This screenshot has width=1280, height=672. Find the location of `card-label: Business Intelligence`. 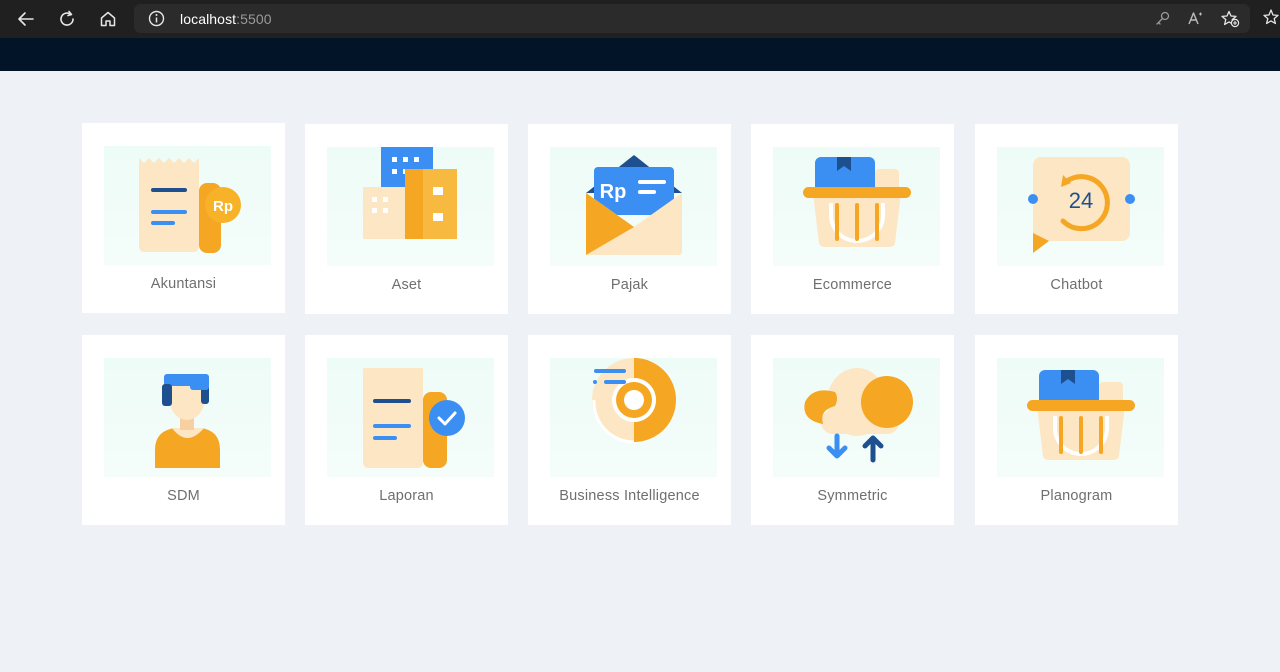

card-label: Business Intelligence is located at coordinates (629, 496).